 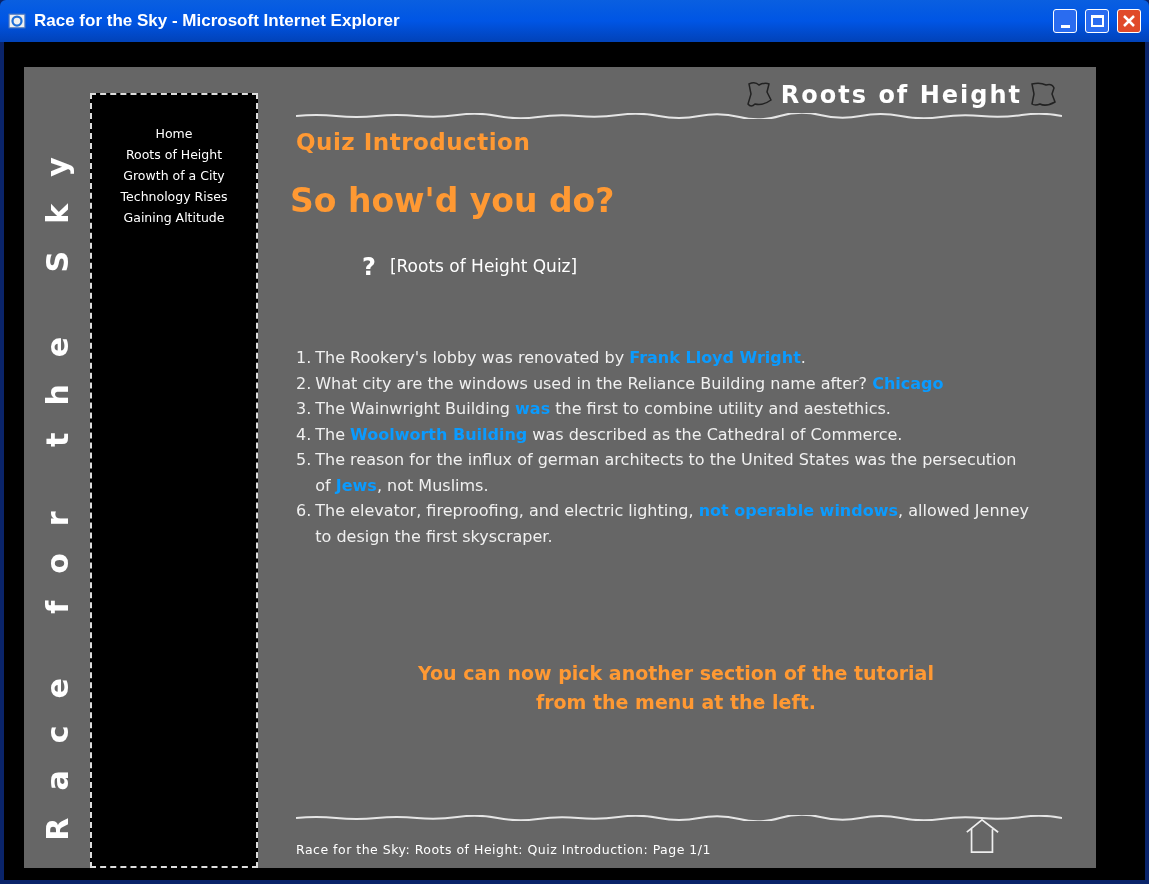 What do you see at coordinates (504, 850) in the screenshot?
I see `breadcrumb: Race for the Sky: Roots of Height: Quiz Introduction: Page 1/1` at bounding box center [504, 850].